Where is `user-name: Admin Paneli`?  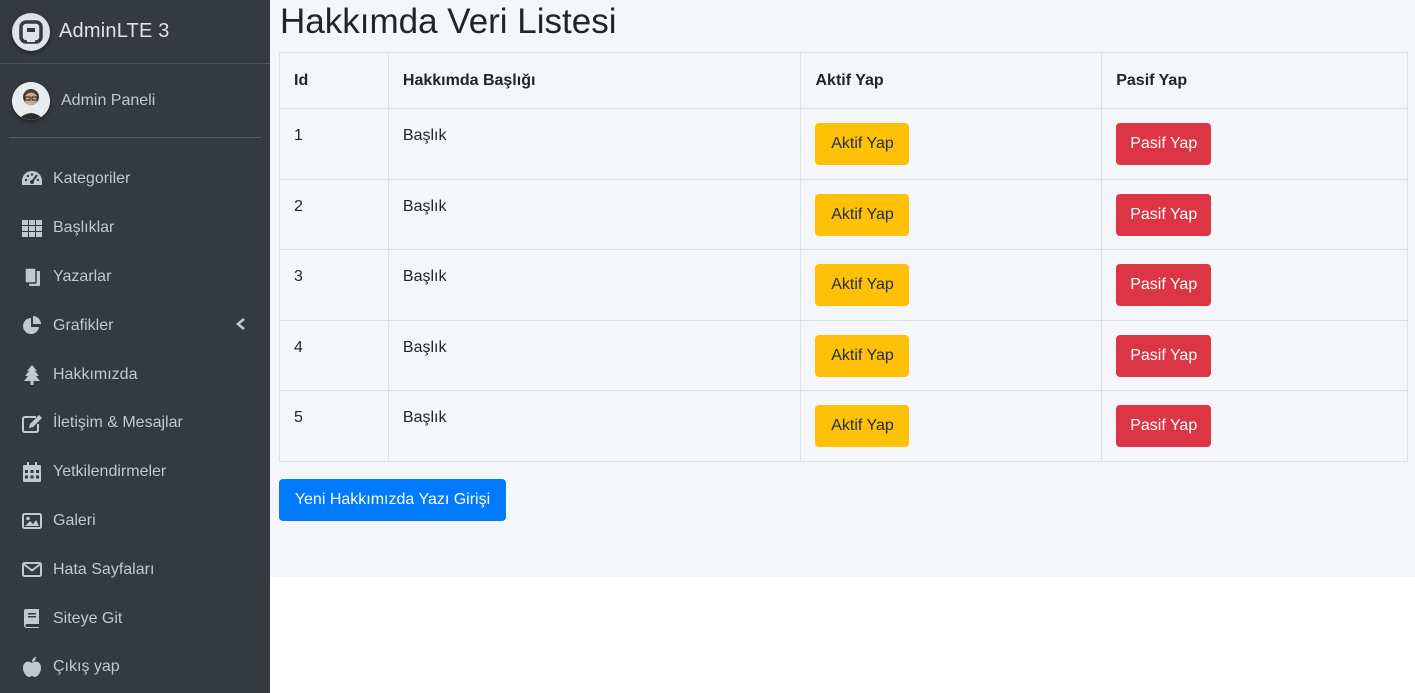 user-name: Admin Paneli is located at coordinates (108, 100).